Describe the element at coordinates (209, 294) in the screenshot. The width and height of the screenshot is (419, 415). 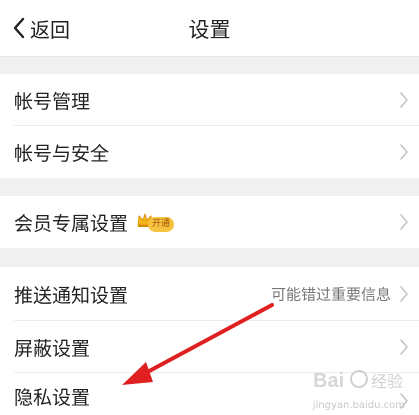
I see `settings-item-push-notifications: 推送通知设置 可能错过重要信息` at that location.